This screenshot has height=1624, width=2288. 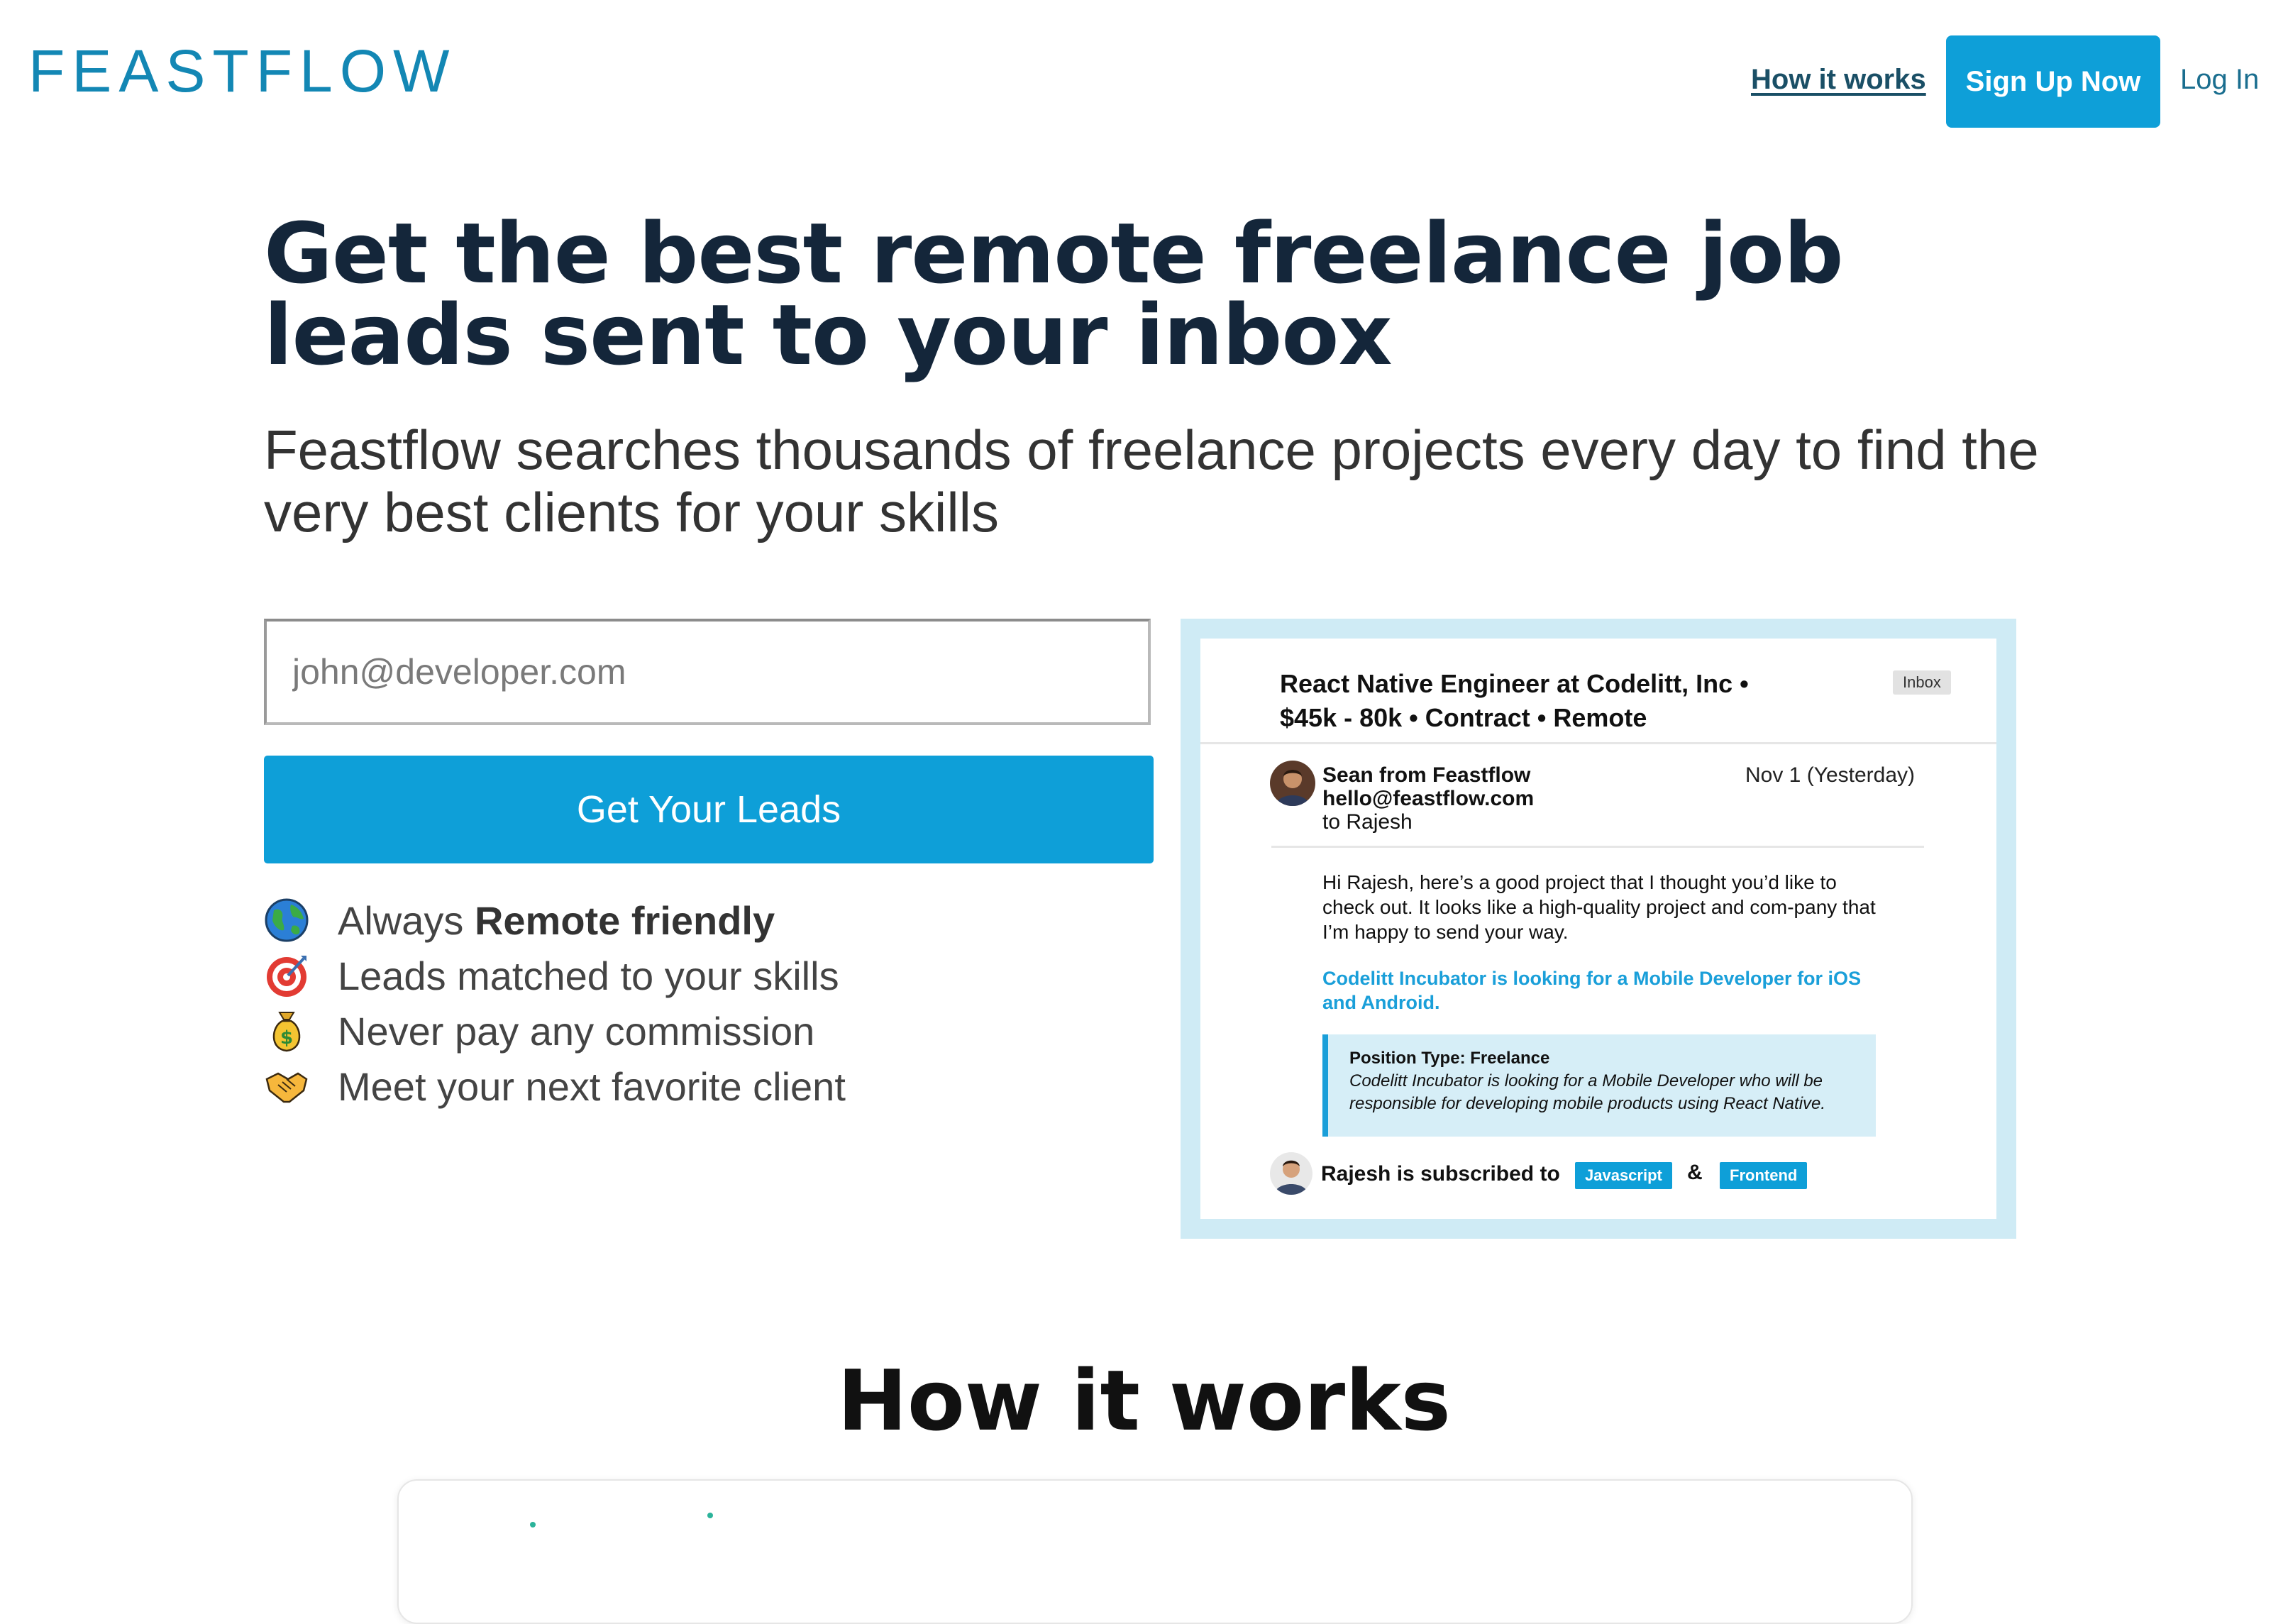 What do you see at coordinates (2053, 81) in the screenshot?
I see `sign-up-button: Sign Up Now` at bounding box center [2053, 81].